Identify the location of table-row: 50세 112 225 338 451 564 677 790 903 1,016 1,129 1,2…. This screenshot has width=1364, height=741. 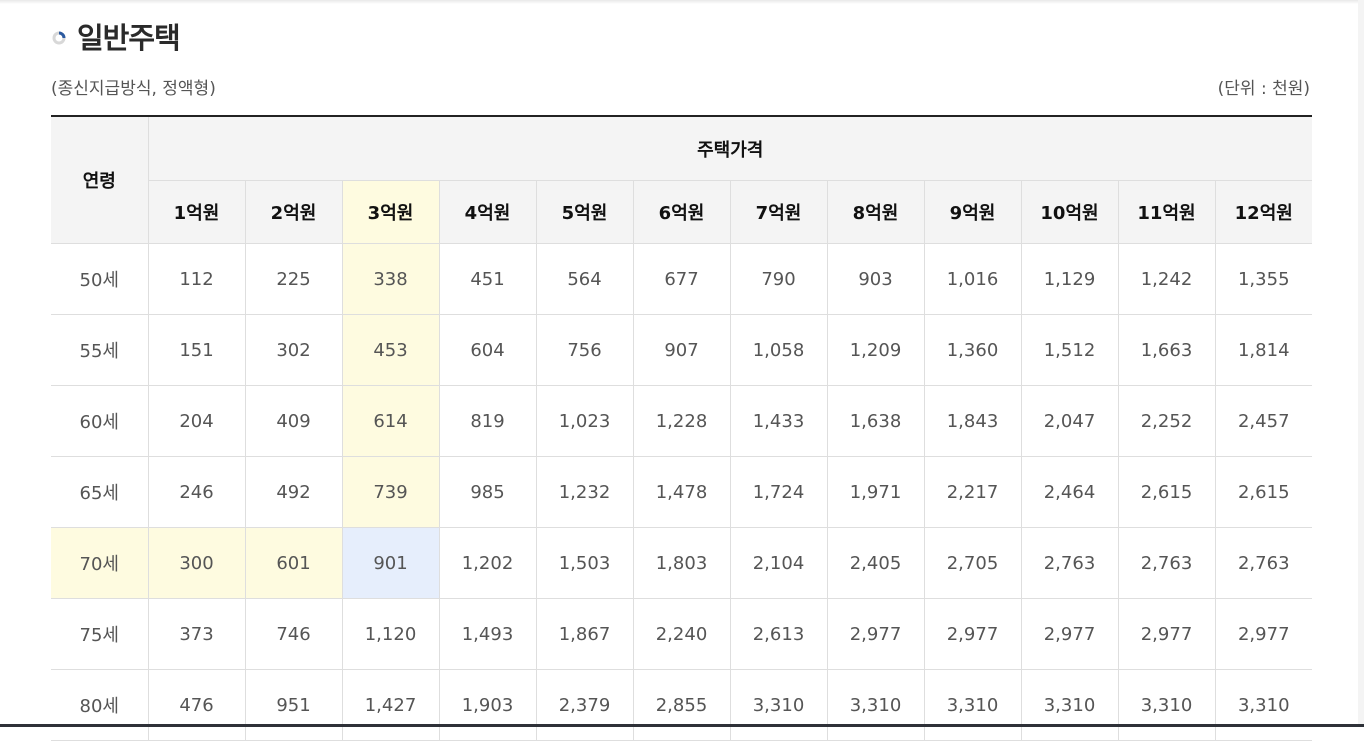
(681, 279).